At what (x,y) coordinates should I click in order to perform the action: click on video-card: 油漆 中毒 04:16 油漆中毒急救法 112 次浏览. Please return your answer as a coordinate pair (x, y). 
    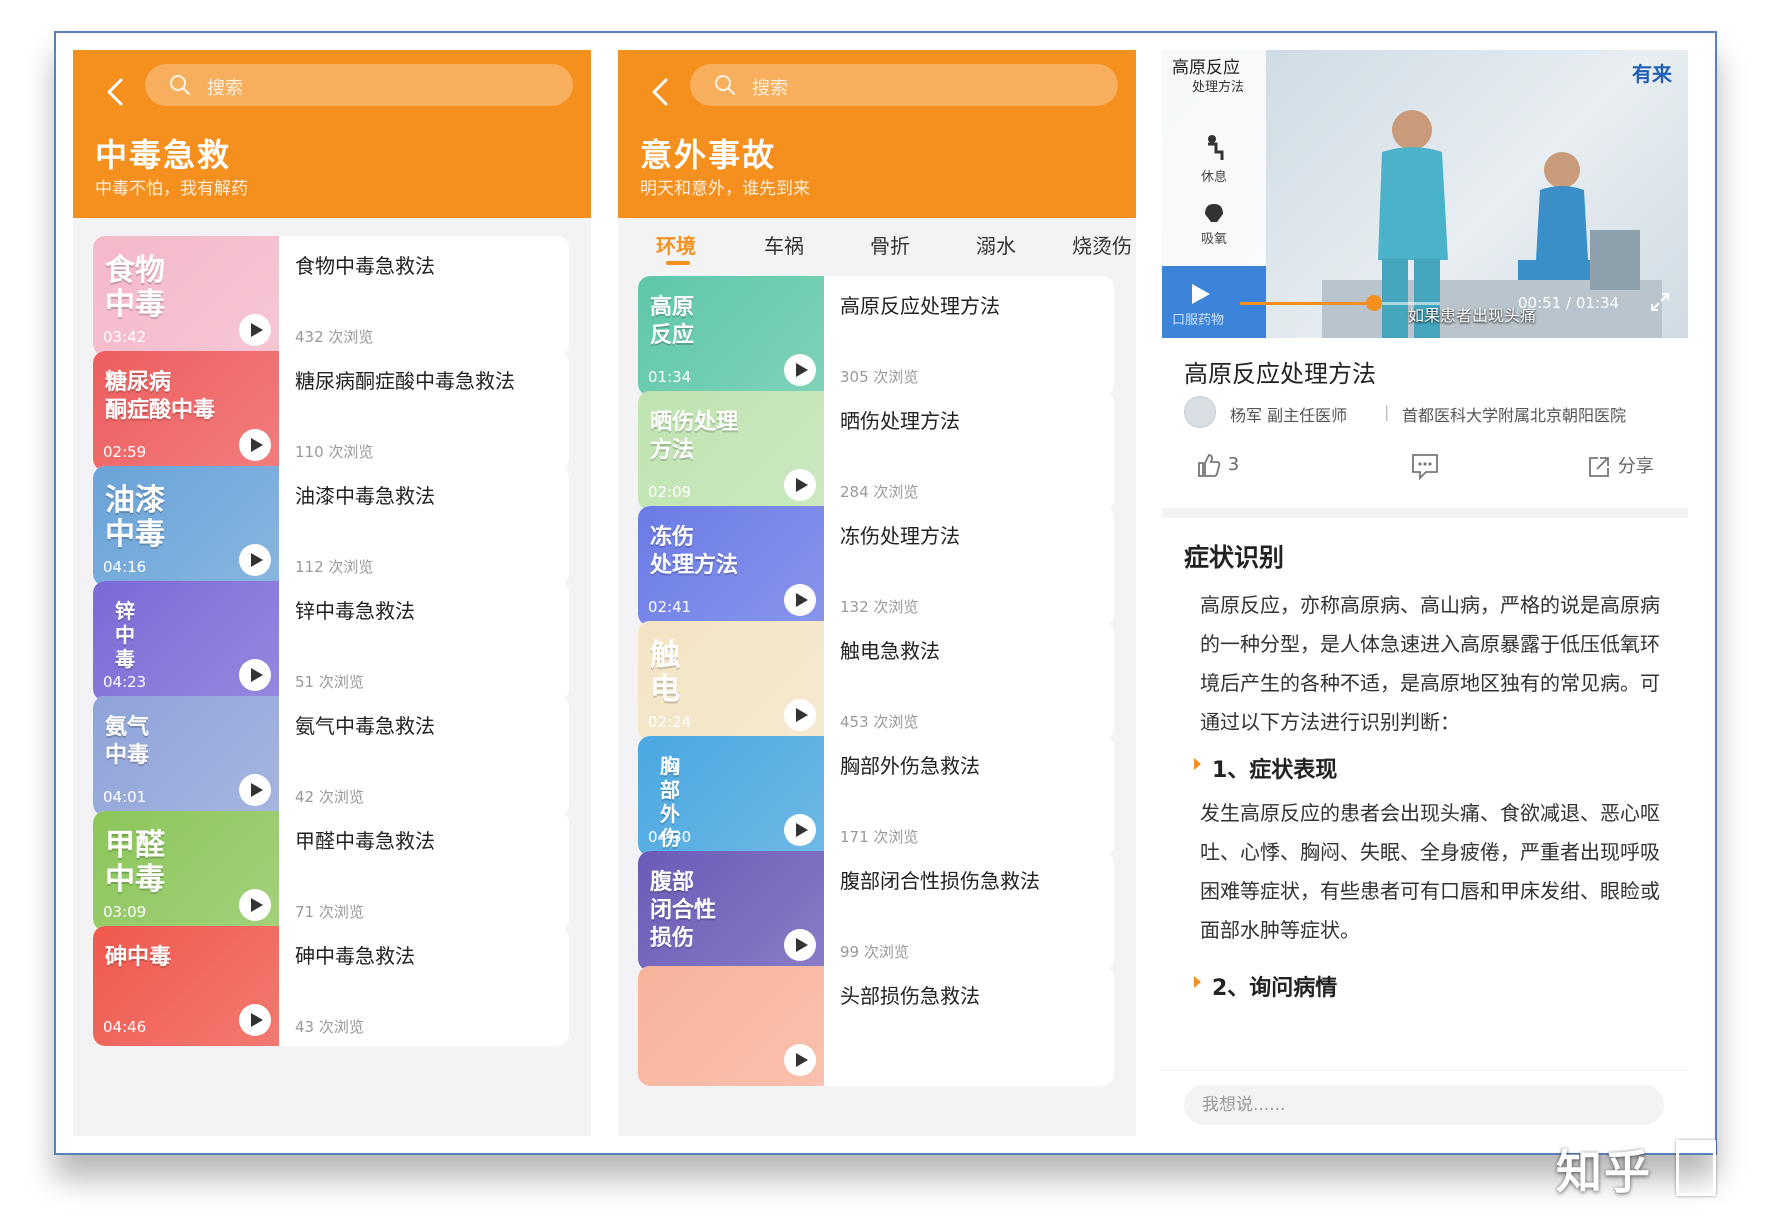
    Looking at the image, I should click on (331, 526).